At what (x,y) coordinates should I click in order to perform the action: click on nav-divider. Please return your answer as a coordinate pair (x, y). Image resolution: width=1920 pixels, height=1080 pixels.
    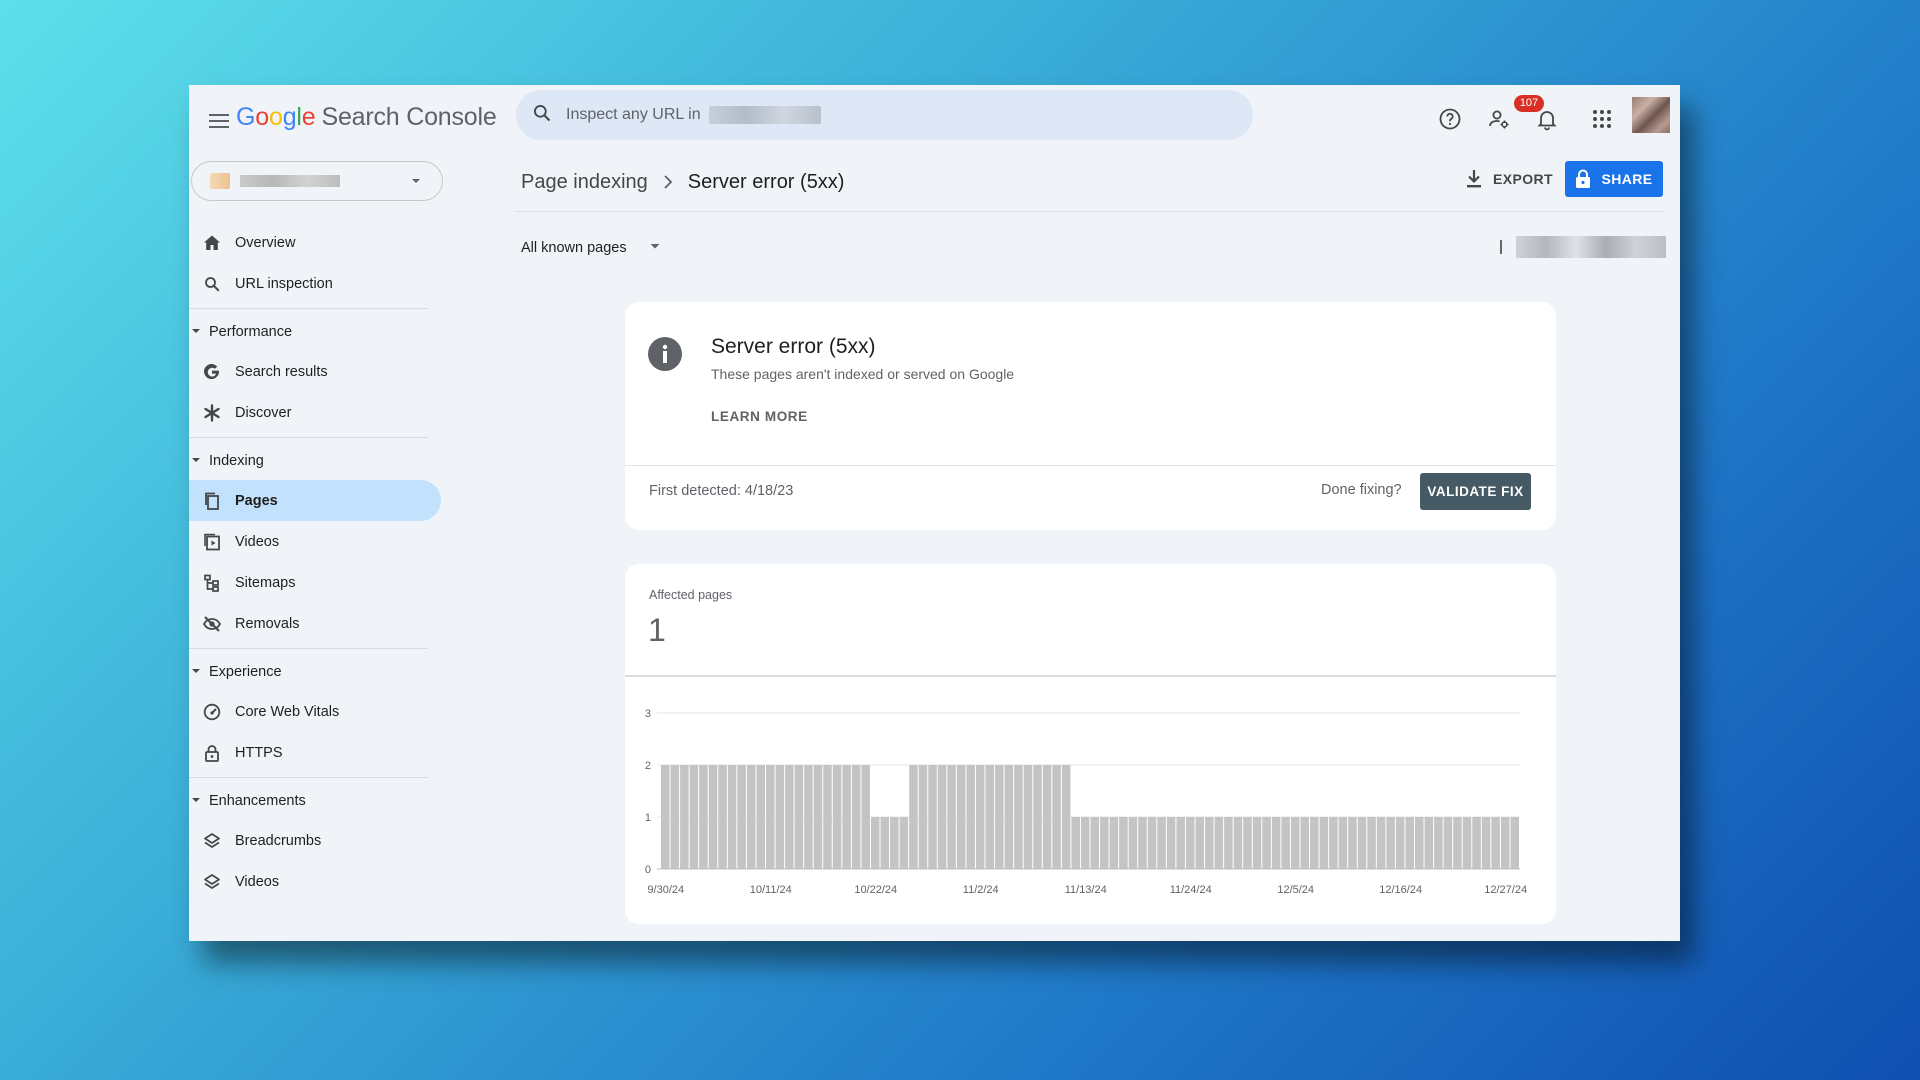
    Looking at the image, I should click on (308, 437).